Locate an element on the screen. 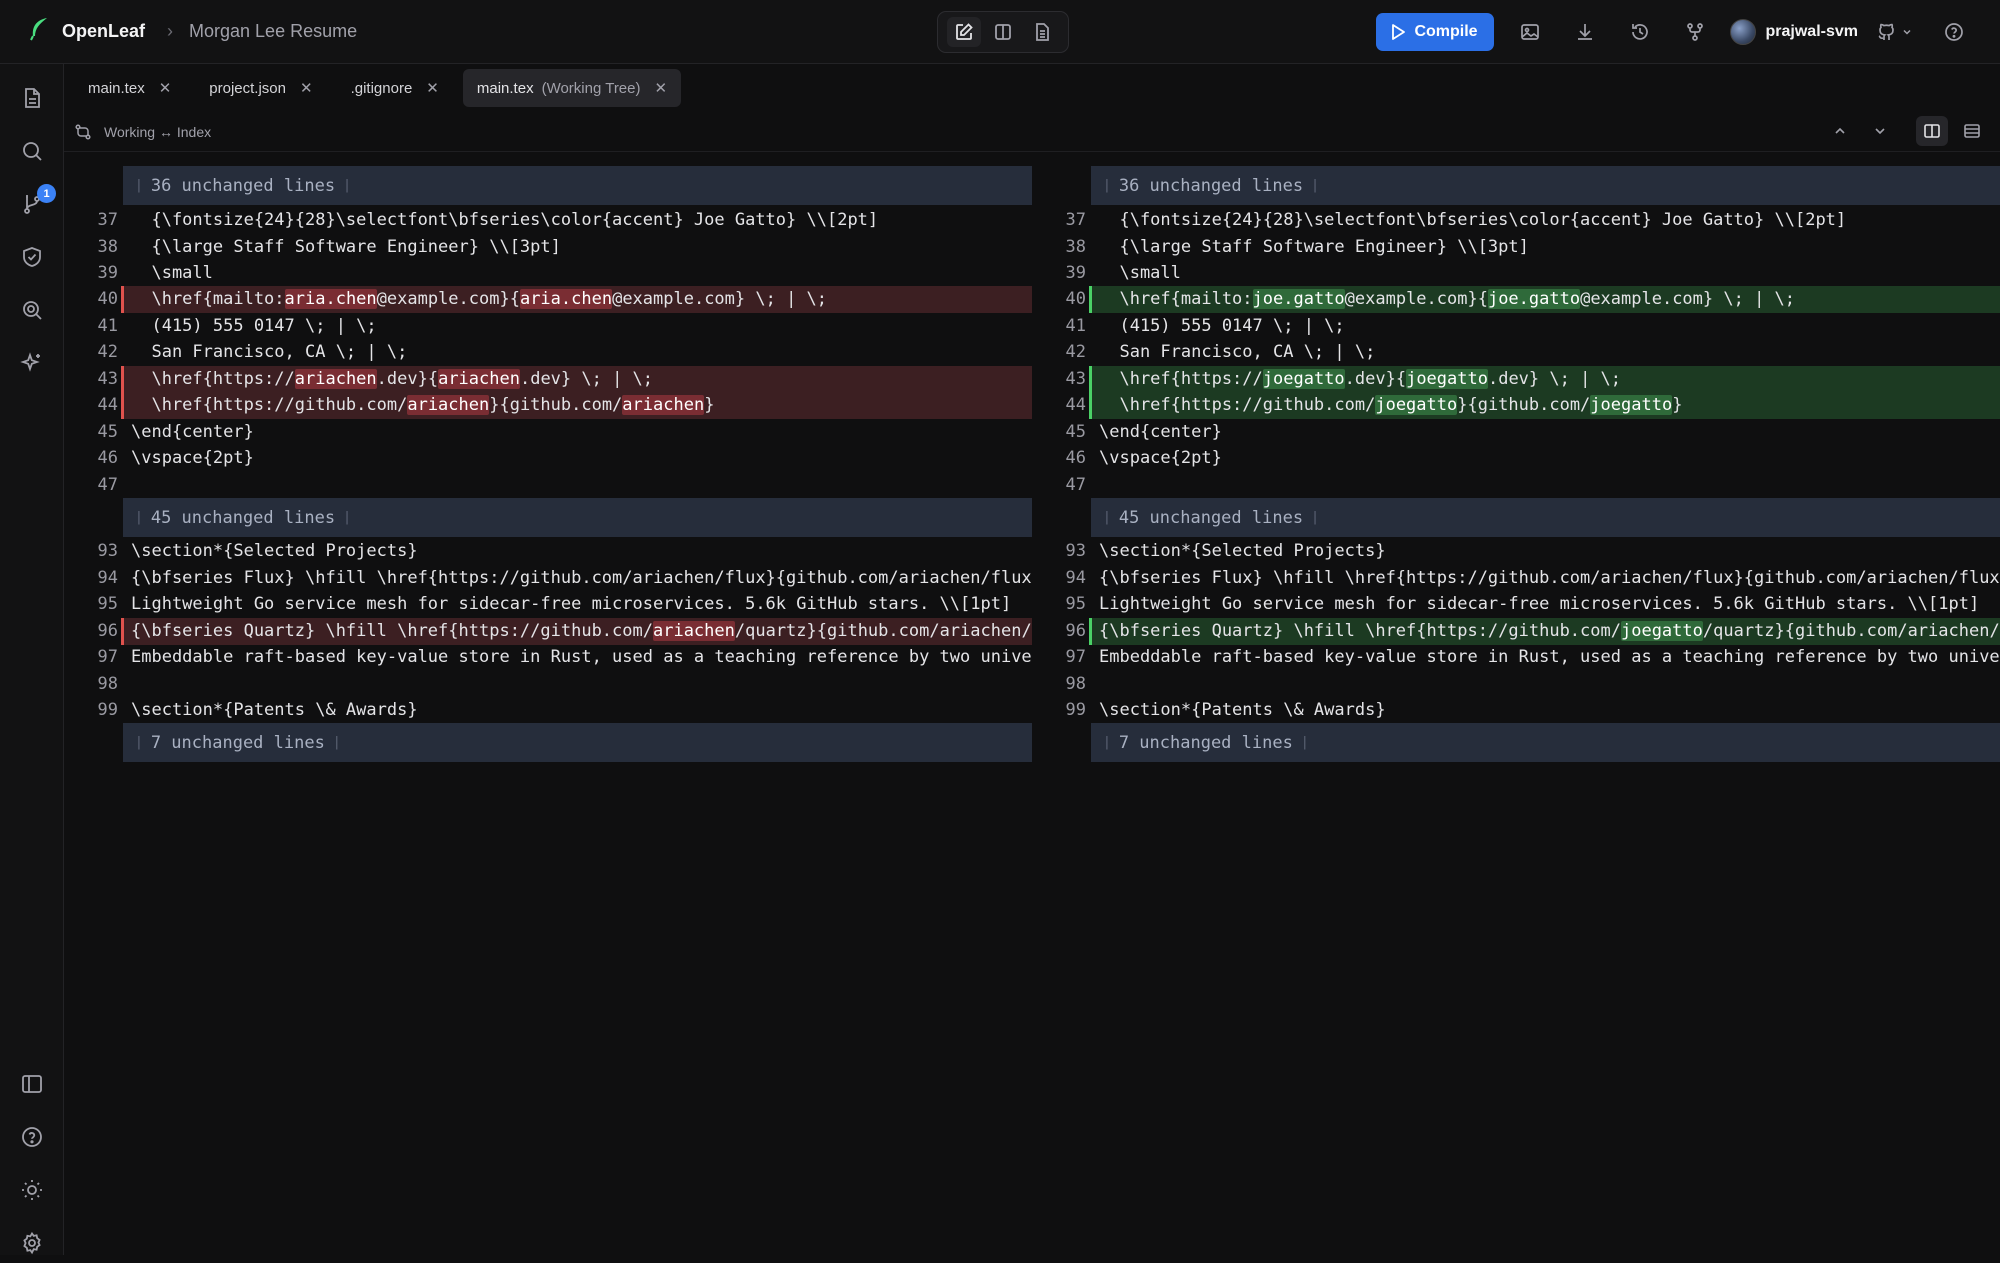 The height and width of the screenshot is (1263, 2000). brand: OpenLeaf is located at coordinates (87, 31).